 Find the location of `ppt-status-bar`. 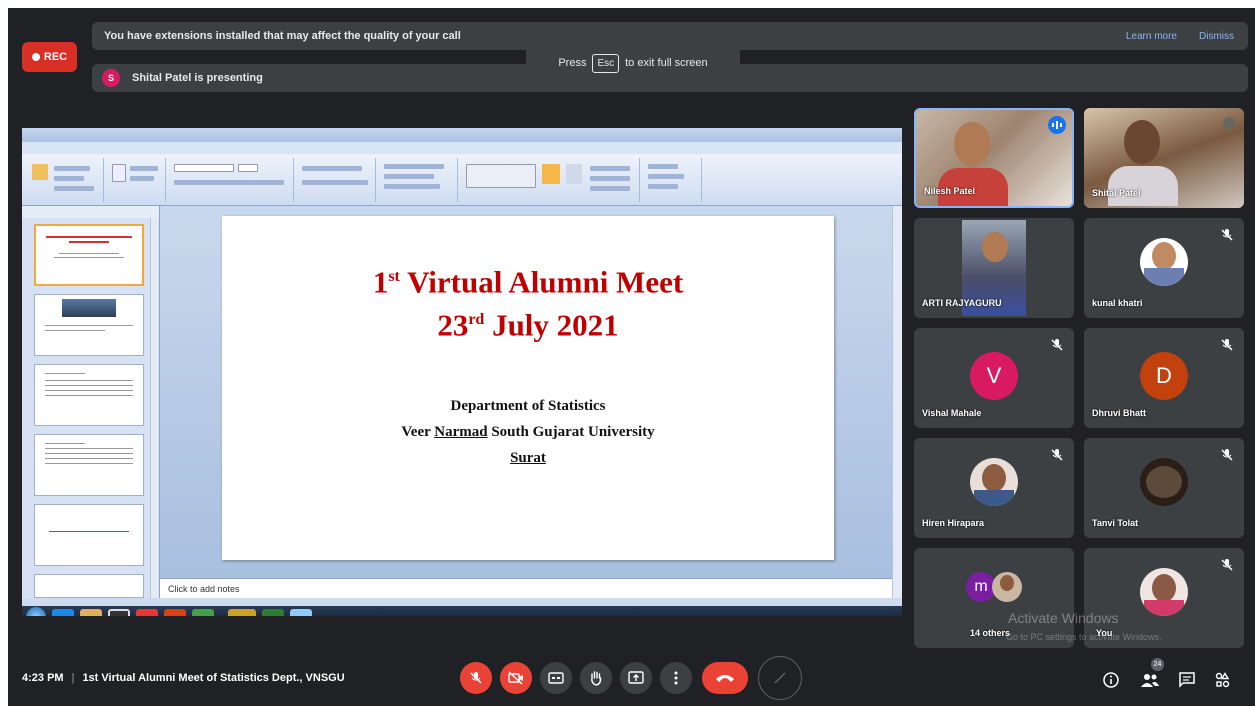

ppt-status-bar is located at coordinates (462, 602).